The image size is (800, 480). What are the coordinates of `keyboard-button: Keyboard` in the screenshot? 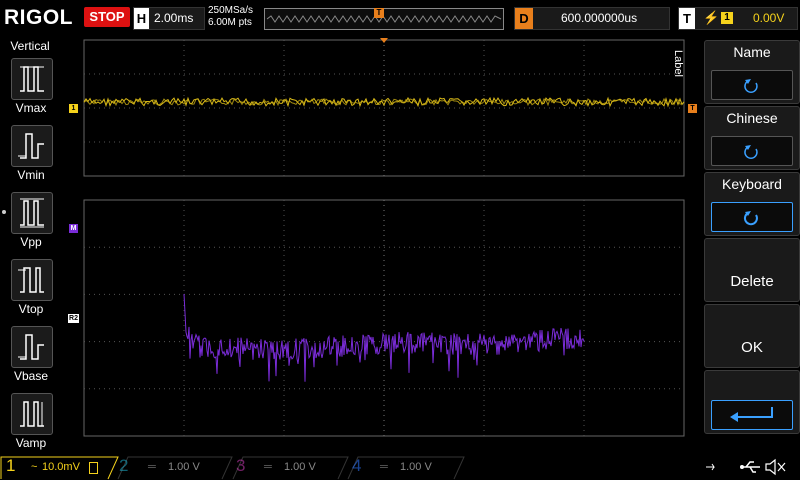 It's located at (752, 204).